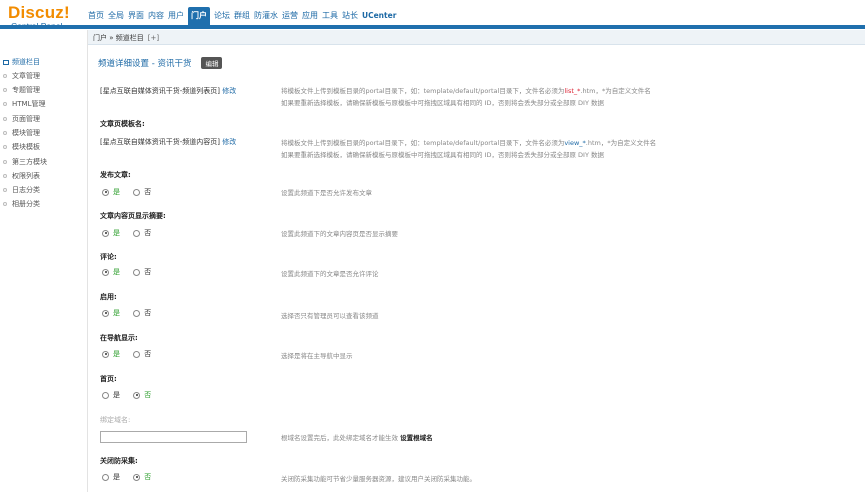  I want to click on summary-yes-radio: 是, so click(111, 233).